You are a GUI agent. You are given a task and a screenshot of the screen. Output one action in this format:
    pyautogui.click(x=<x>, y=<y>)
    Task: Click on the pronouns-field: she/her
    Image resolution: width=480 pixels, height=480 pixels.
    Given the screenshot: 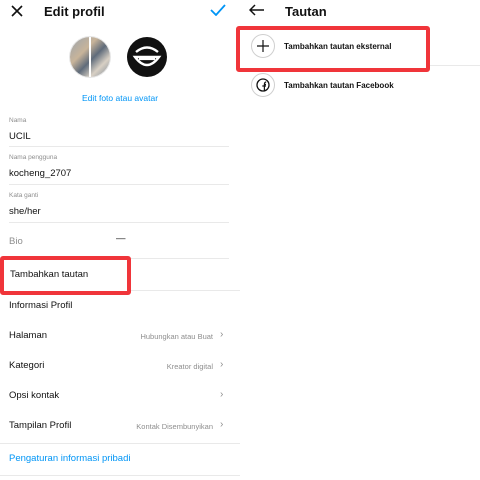 What is the action you would take?
    pyautogui.click(x=25, y=211)
    